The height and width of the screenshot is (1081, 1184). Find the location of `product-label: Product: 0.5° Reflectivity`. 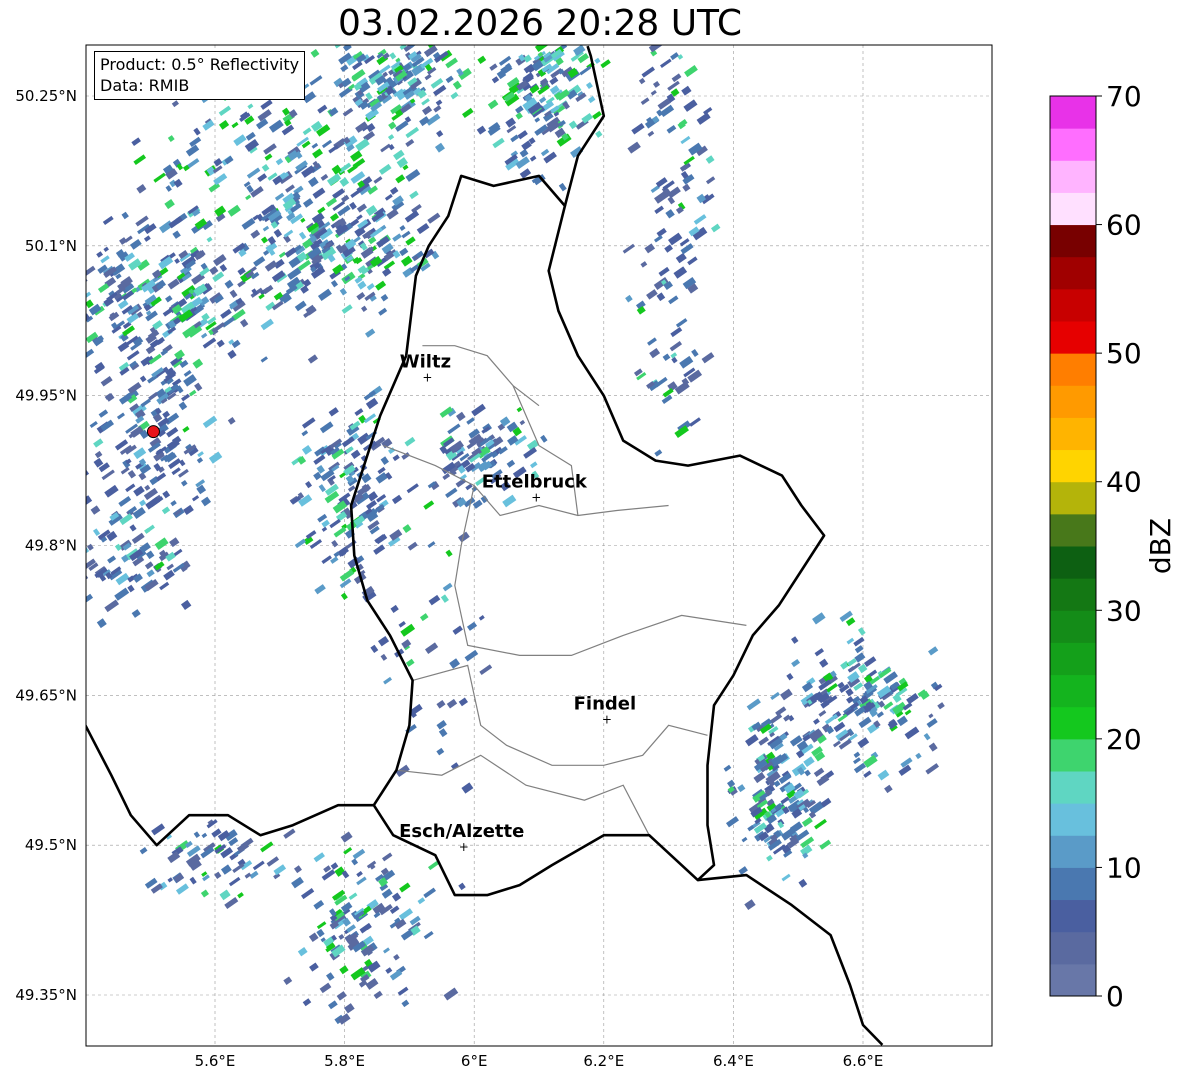

product-label: Product: 0.5° Reflectivity is located at coordinates (200, 64).